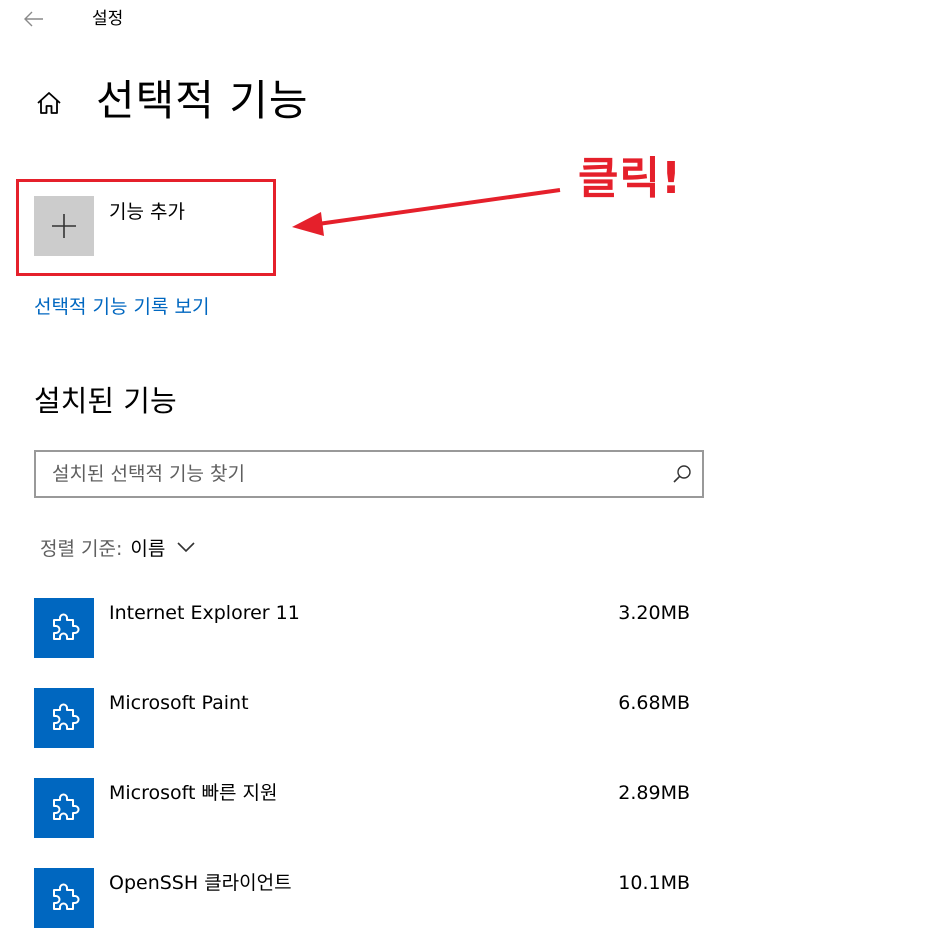 The width and height of the screenshot is (931, 944). Describe the element at coordinates (202, 100) in the screenshot. I see `page-title: 선택적 기능` at that location.